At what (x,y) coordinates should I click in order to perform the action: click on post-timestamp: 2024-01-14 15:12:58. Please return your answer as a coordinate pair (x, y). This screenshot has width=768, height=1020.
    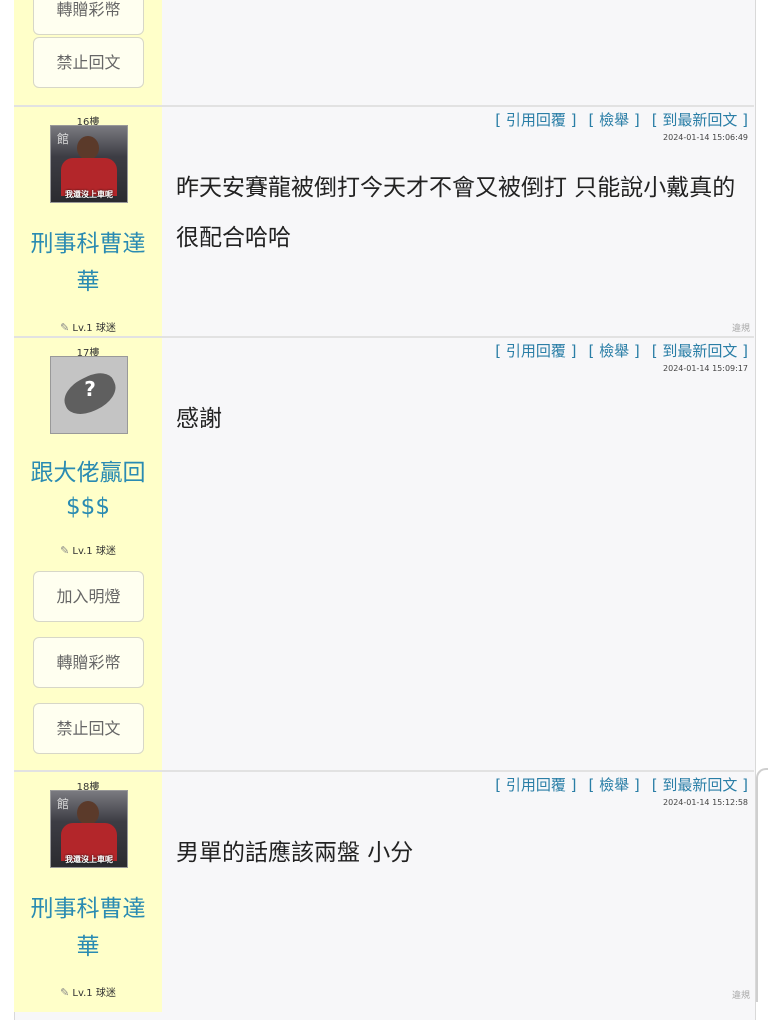
    Looking at the image, I should click on (705, 802).